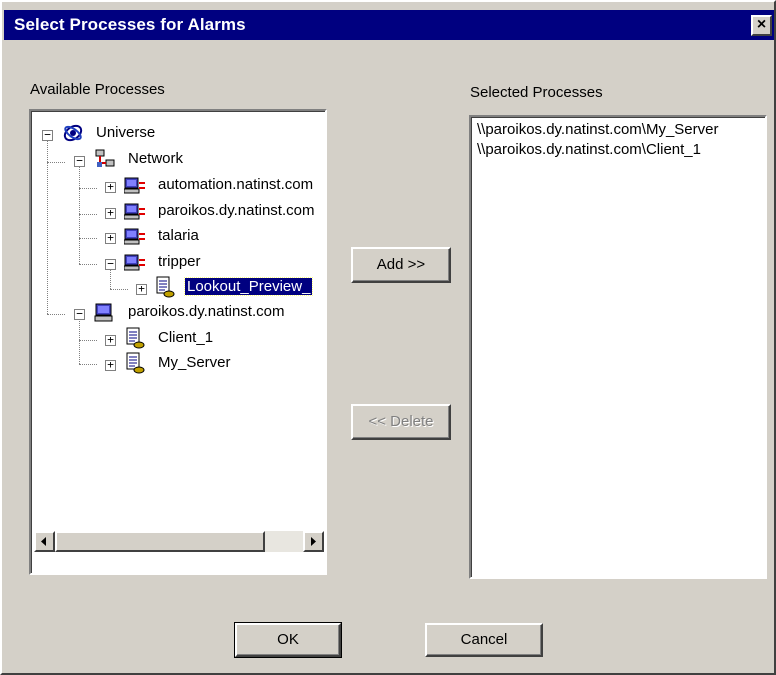  I want to click on close-icon: ×, so click(761, 24).